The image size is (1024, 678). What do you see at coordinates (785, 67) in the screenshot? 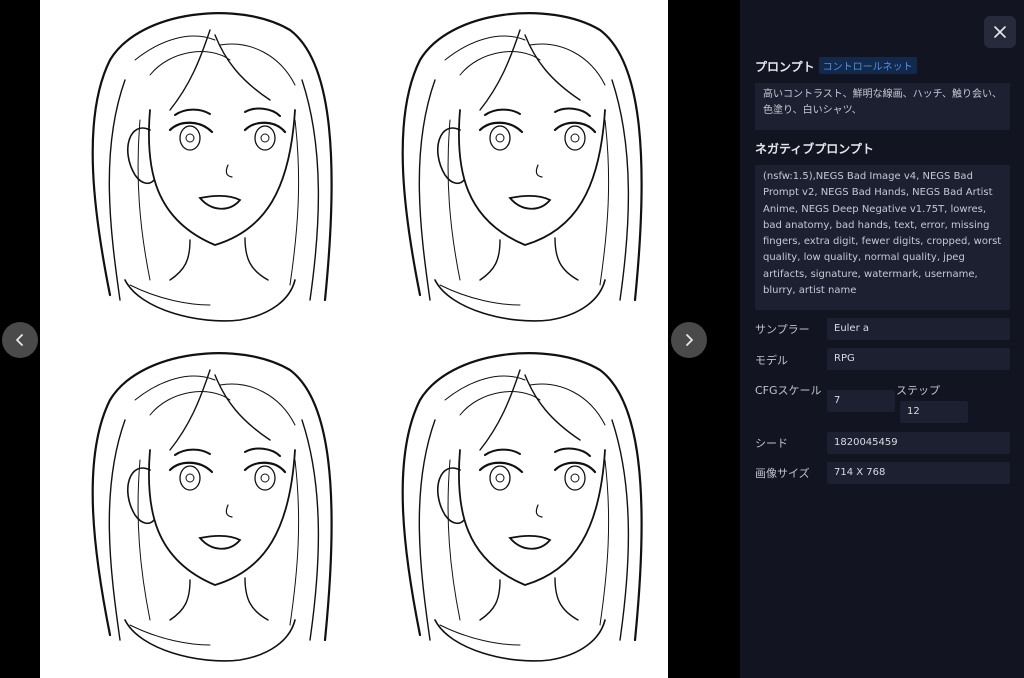
I see `prompt-title: プロンプト` at bounding box center [785, 67].